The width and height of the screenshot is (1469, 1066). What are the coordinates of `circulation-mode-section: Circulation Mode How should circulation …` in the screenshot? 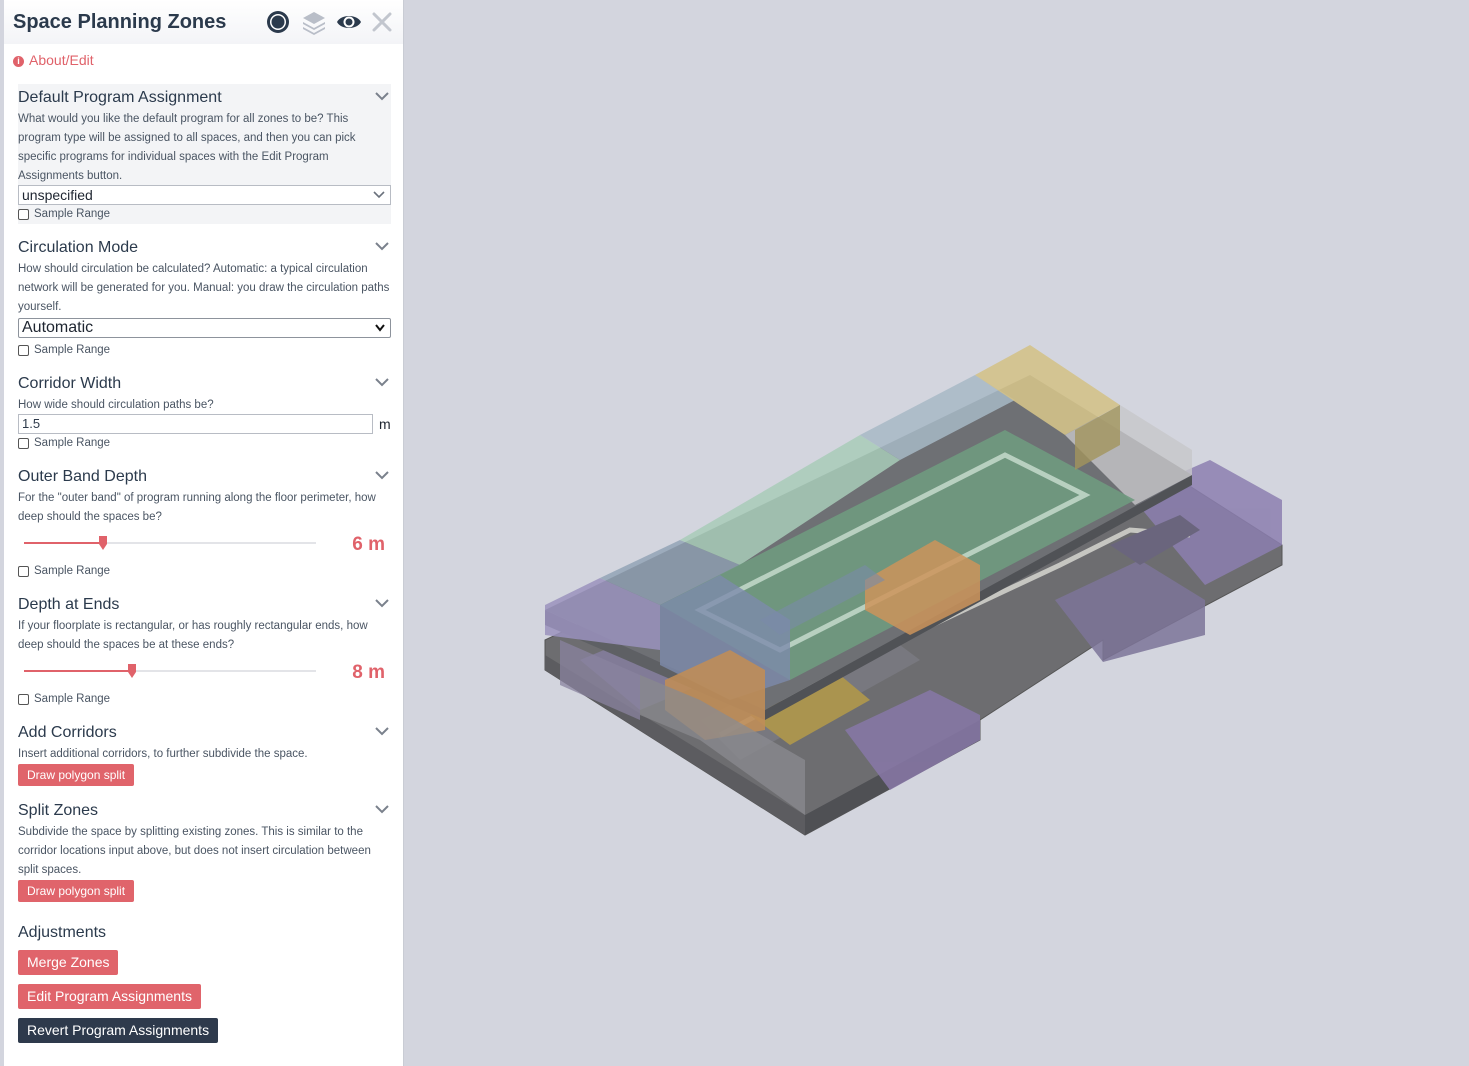 It's located at (204, 297).